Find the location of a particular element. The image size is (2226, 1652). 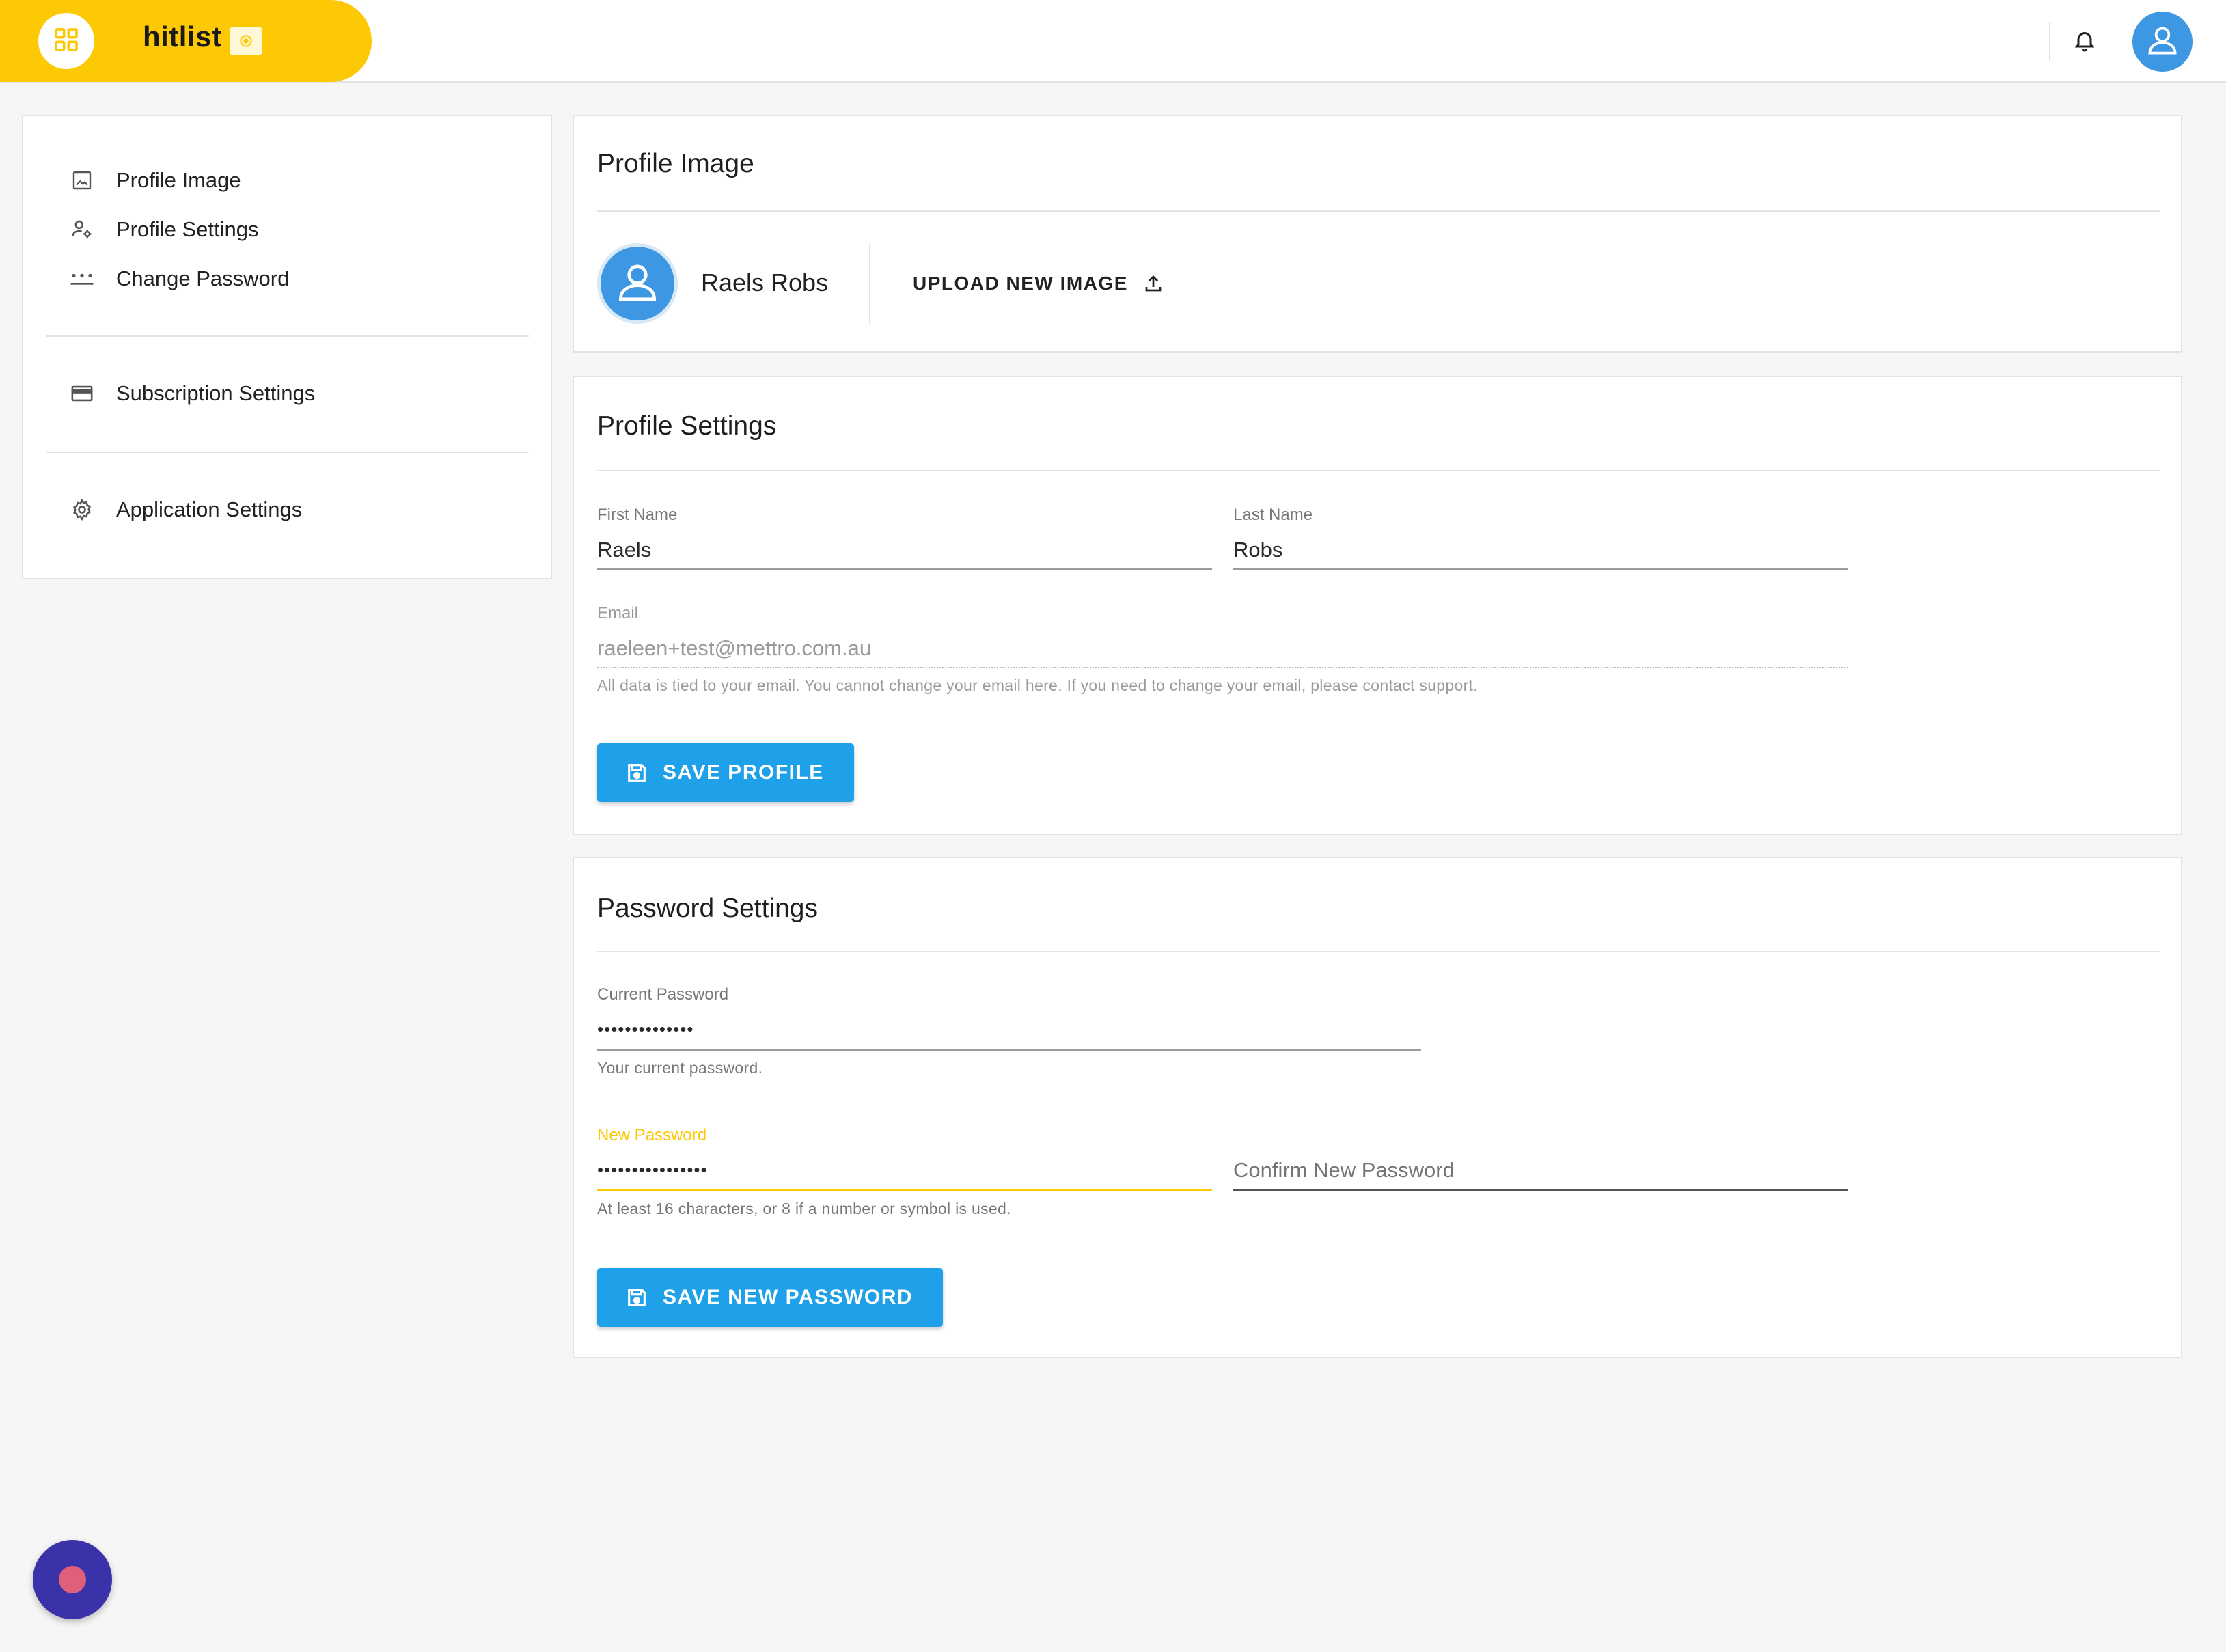

image-icon is located at coordinates (82, 180).